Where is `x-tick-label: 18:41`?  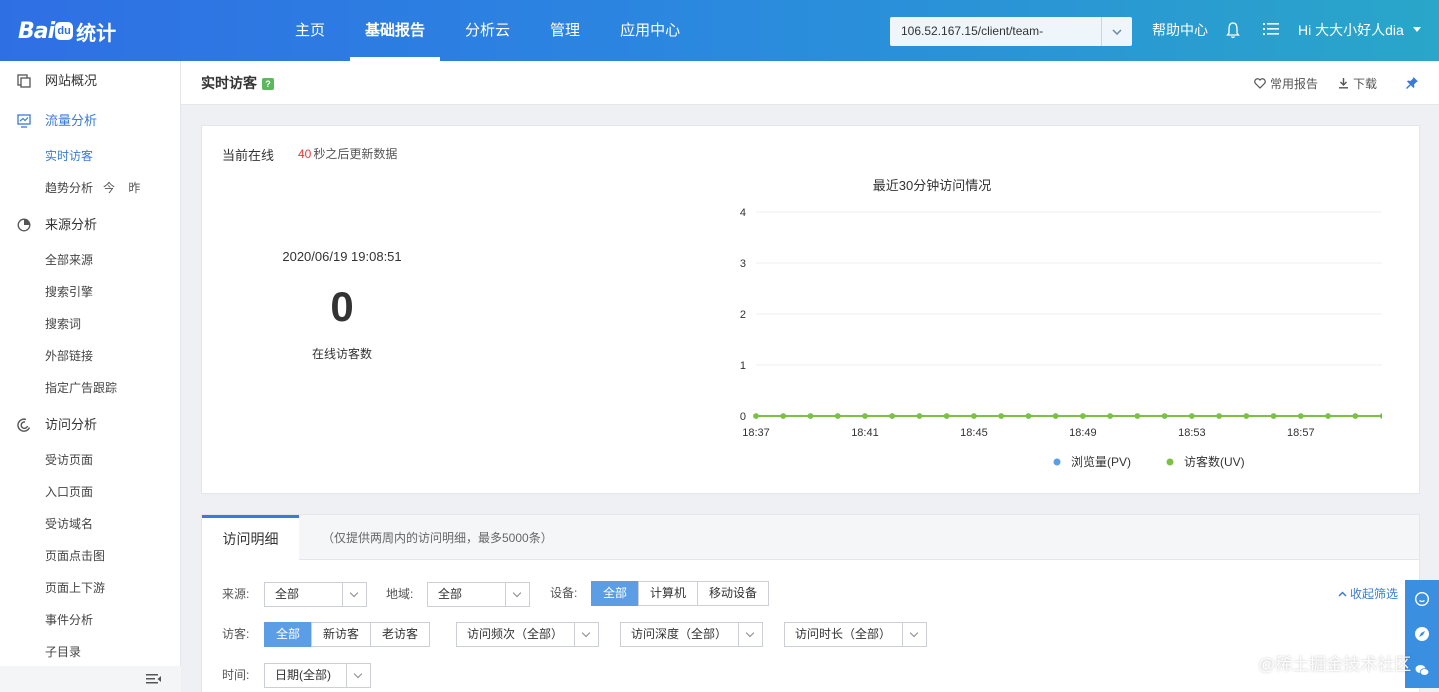 x-tick-label: 18:41 is located at coordinates (865, 433).